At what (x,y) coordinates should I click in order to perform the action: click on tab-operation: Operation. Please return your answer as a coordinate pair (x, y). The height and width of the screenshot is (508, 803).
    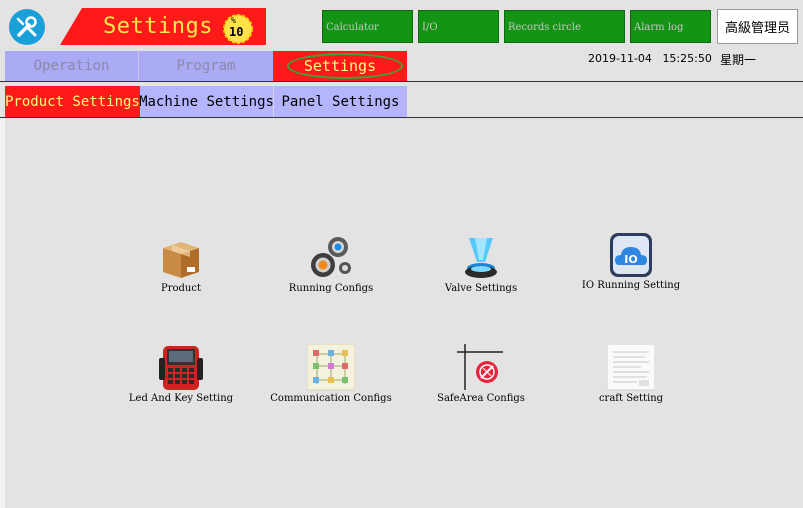
    Looking at the image, I should click on (72, 66).